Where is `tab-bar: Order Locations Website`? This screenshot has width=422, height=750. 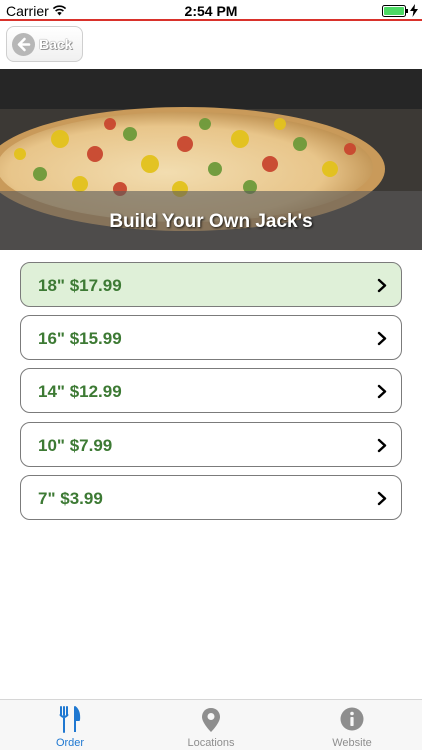
tab-bar: Order Locations Website is located at coordinates (211, 724).